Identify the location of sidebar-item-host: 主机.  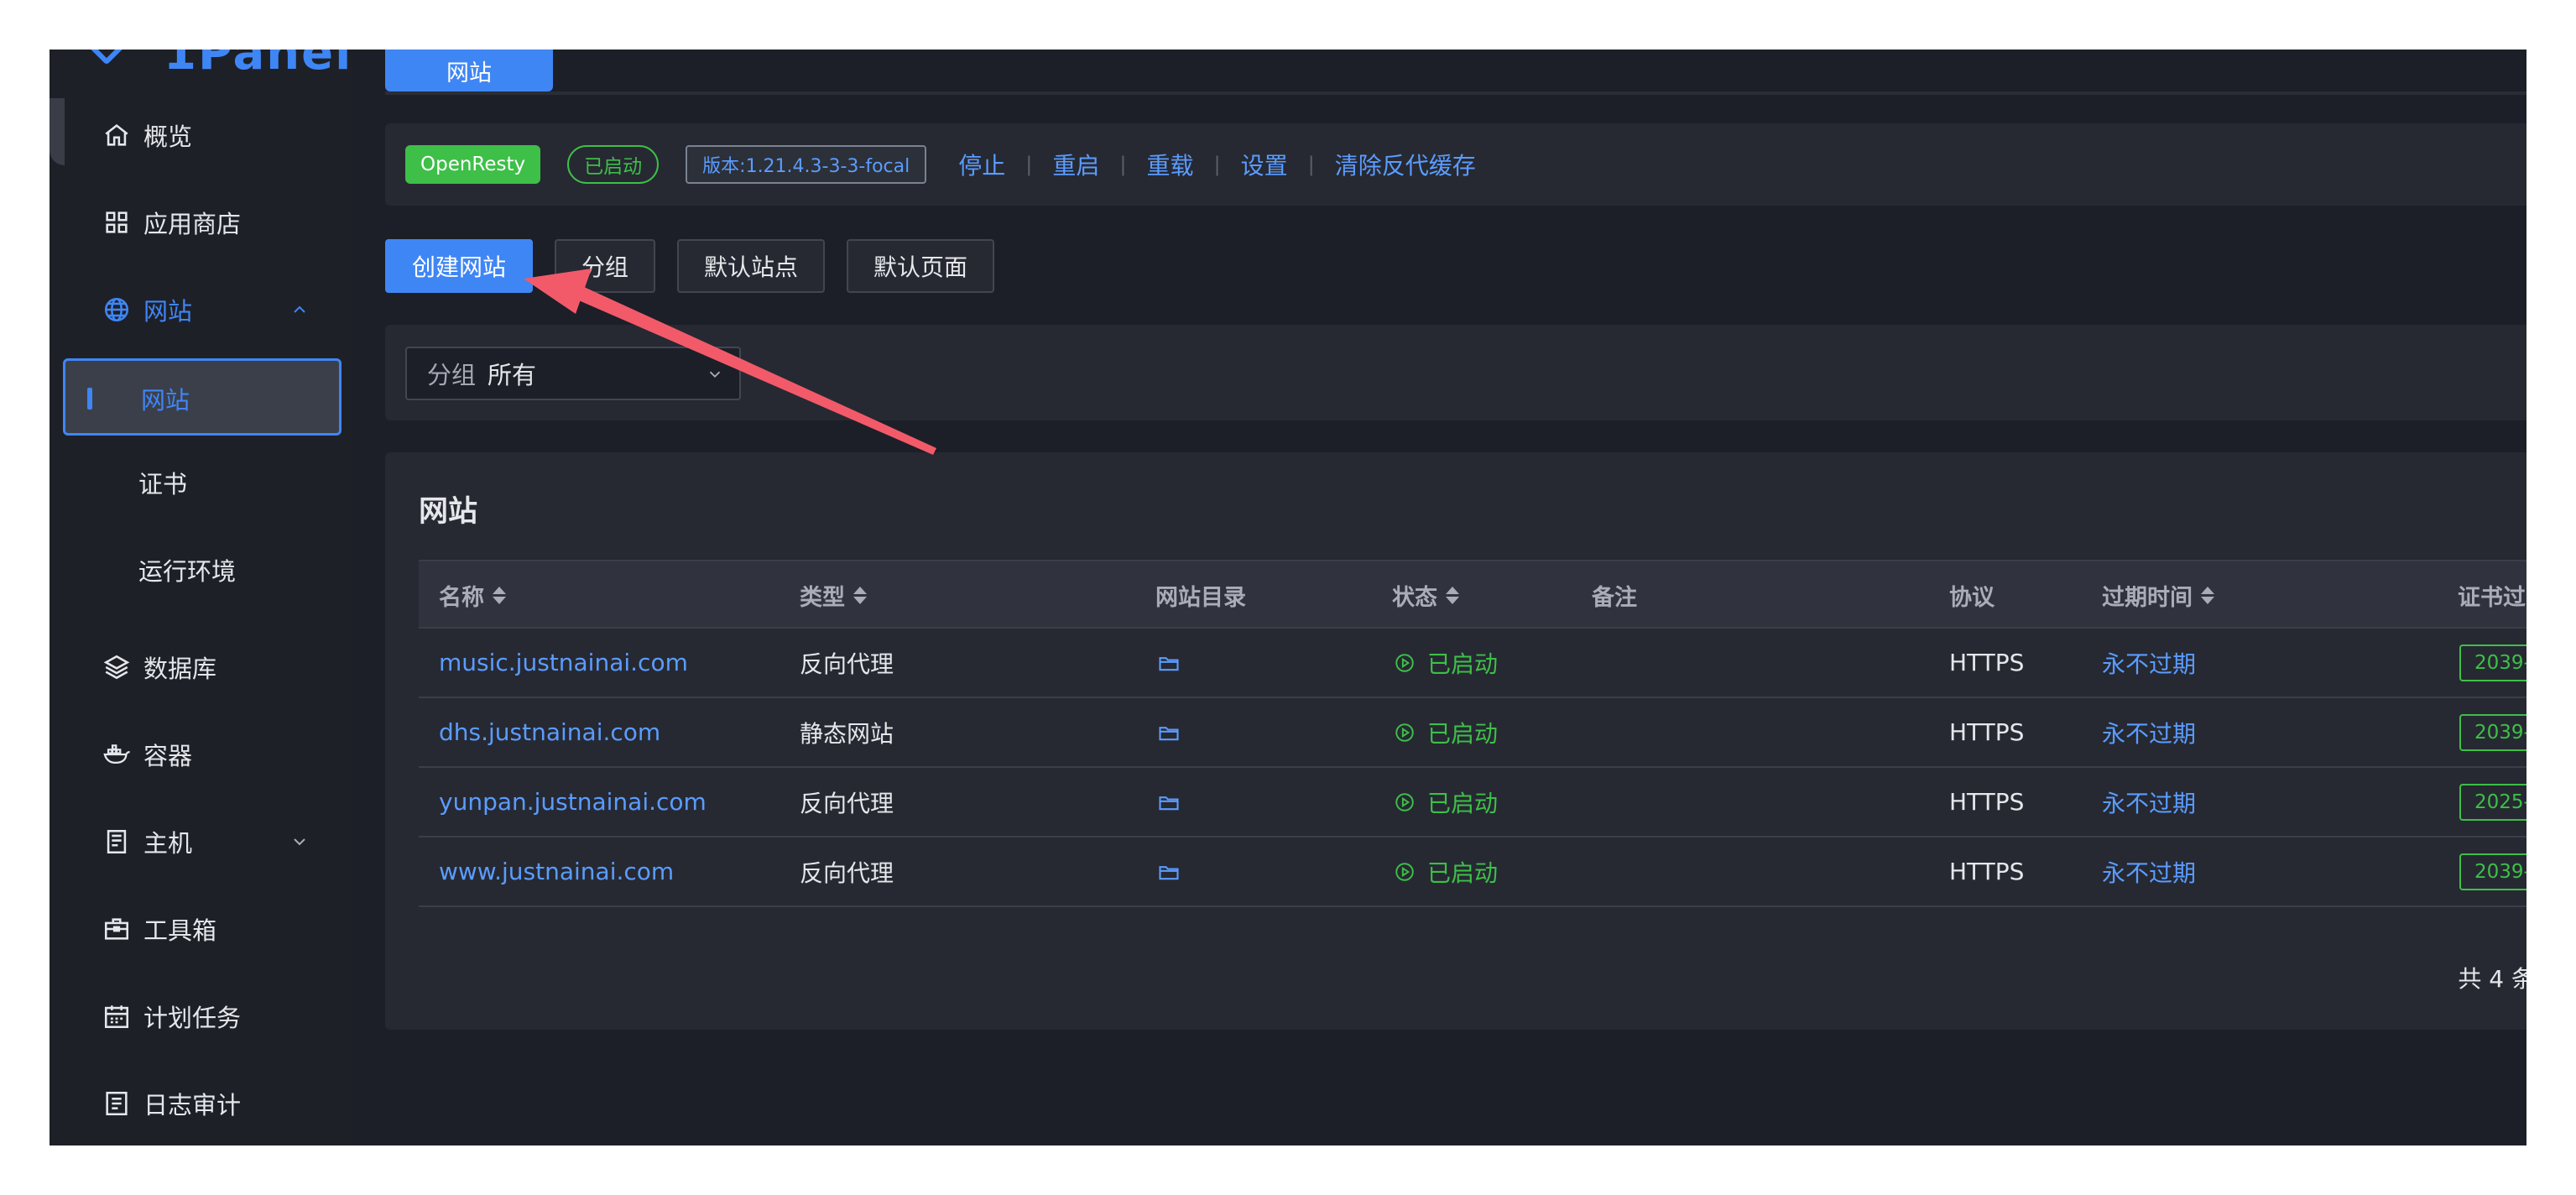
(201, 842).